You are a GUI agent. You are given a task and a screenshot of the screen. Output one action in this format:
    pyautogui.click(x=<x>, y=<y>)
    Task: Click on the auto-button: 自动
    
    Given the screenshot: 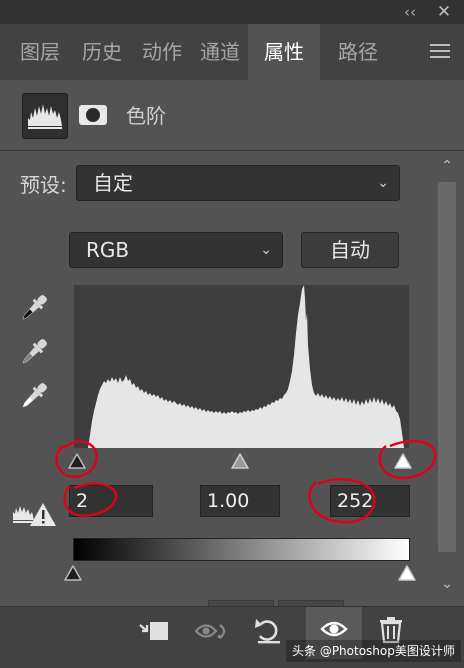 What is the action you would take?
    pyautogui.click(x=350, y=250)
    